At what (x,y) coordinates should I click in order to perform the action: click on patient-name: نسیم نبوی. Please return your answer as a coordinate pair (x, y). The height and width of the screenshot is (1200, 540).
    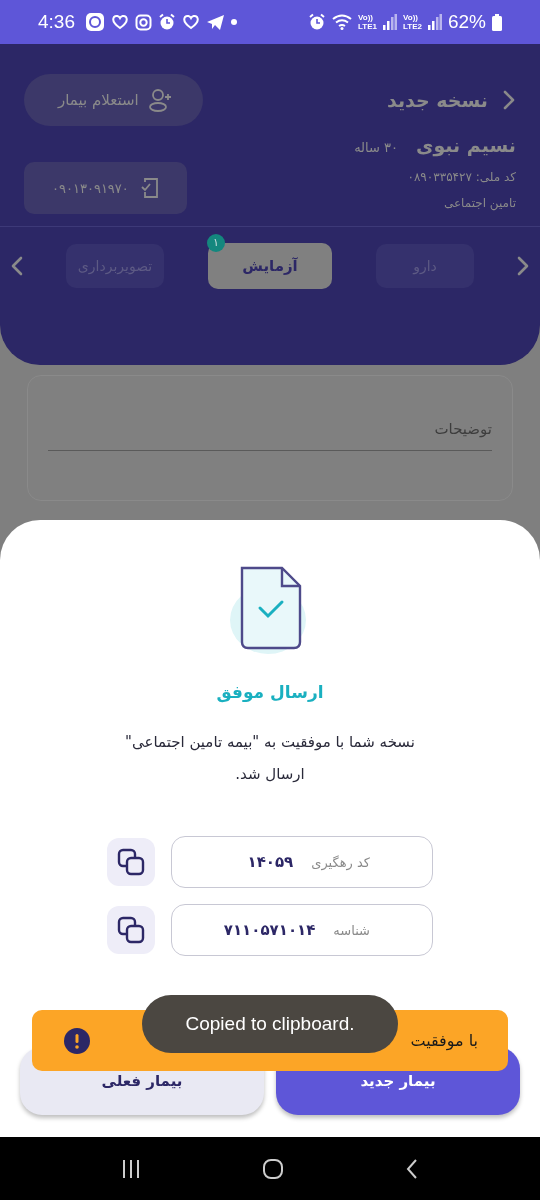
    Looking at the image, I should click on (466, 145).